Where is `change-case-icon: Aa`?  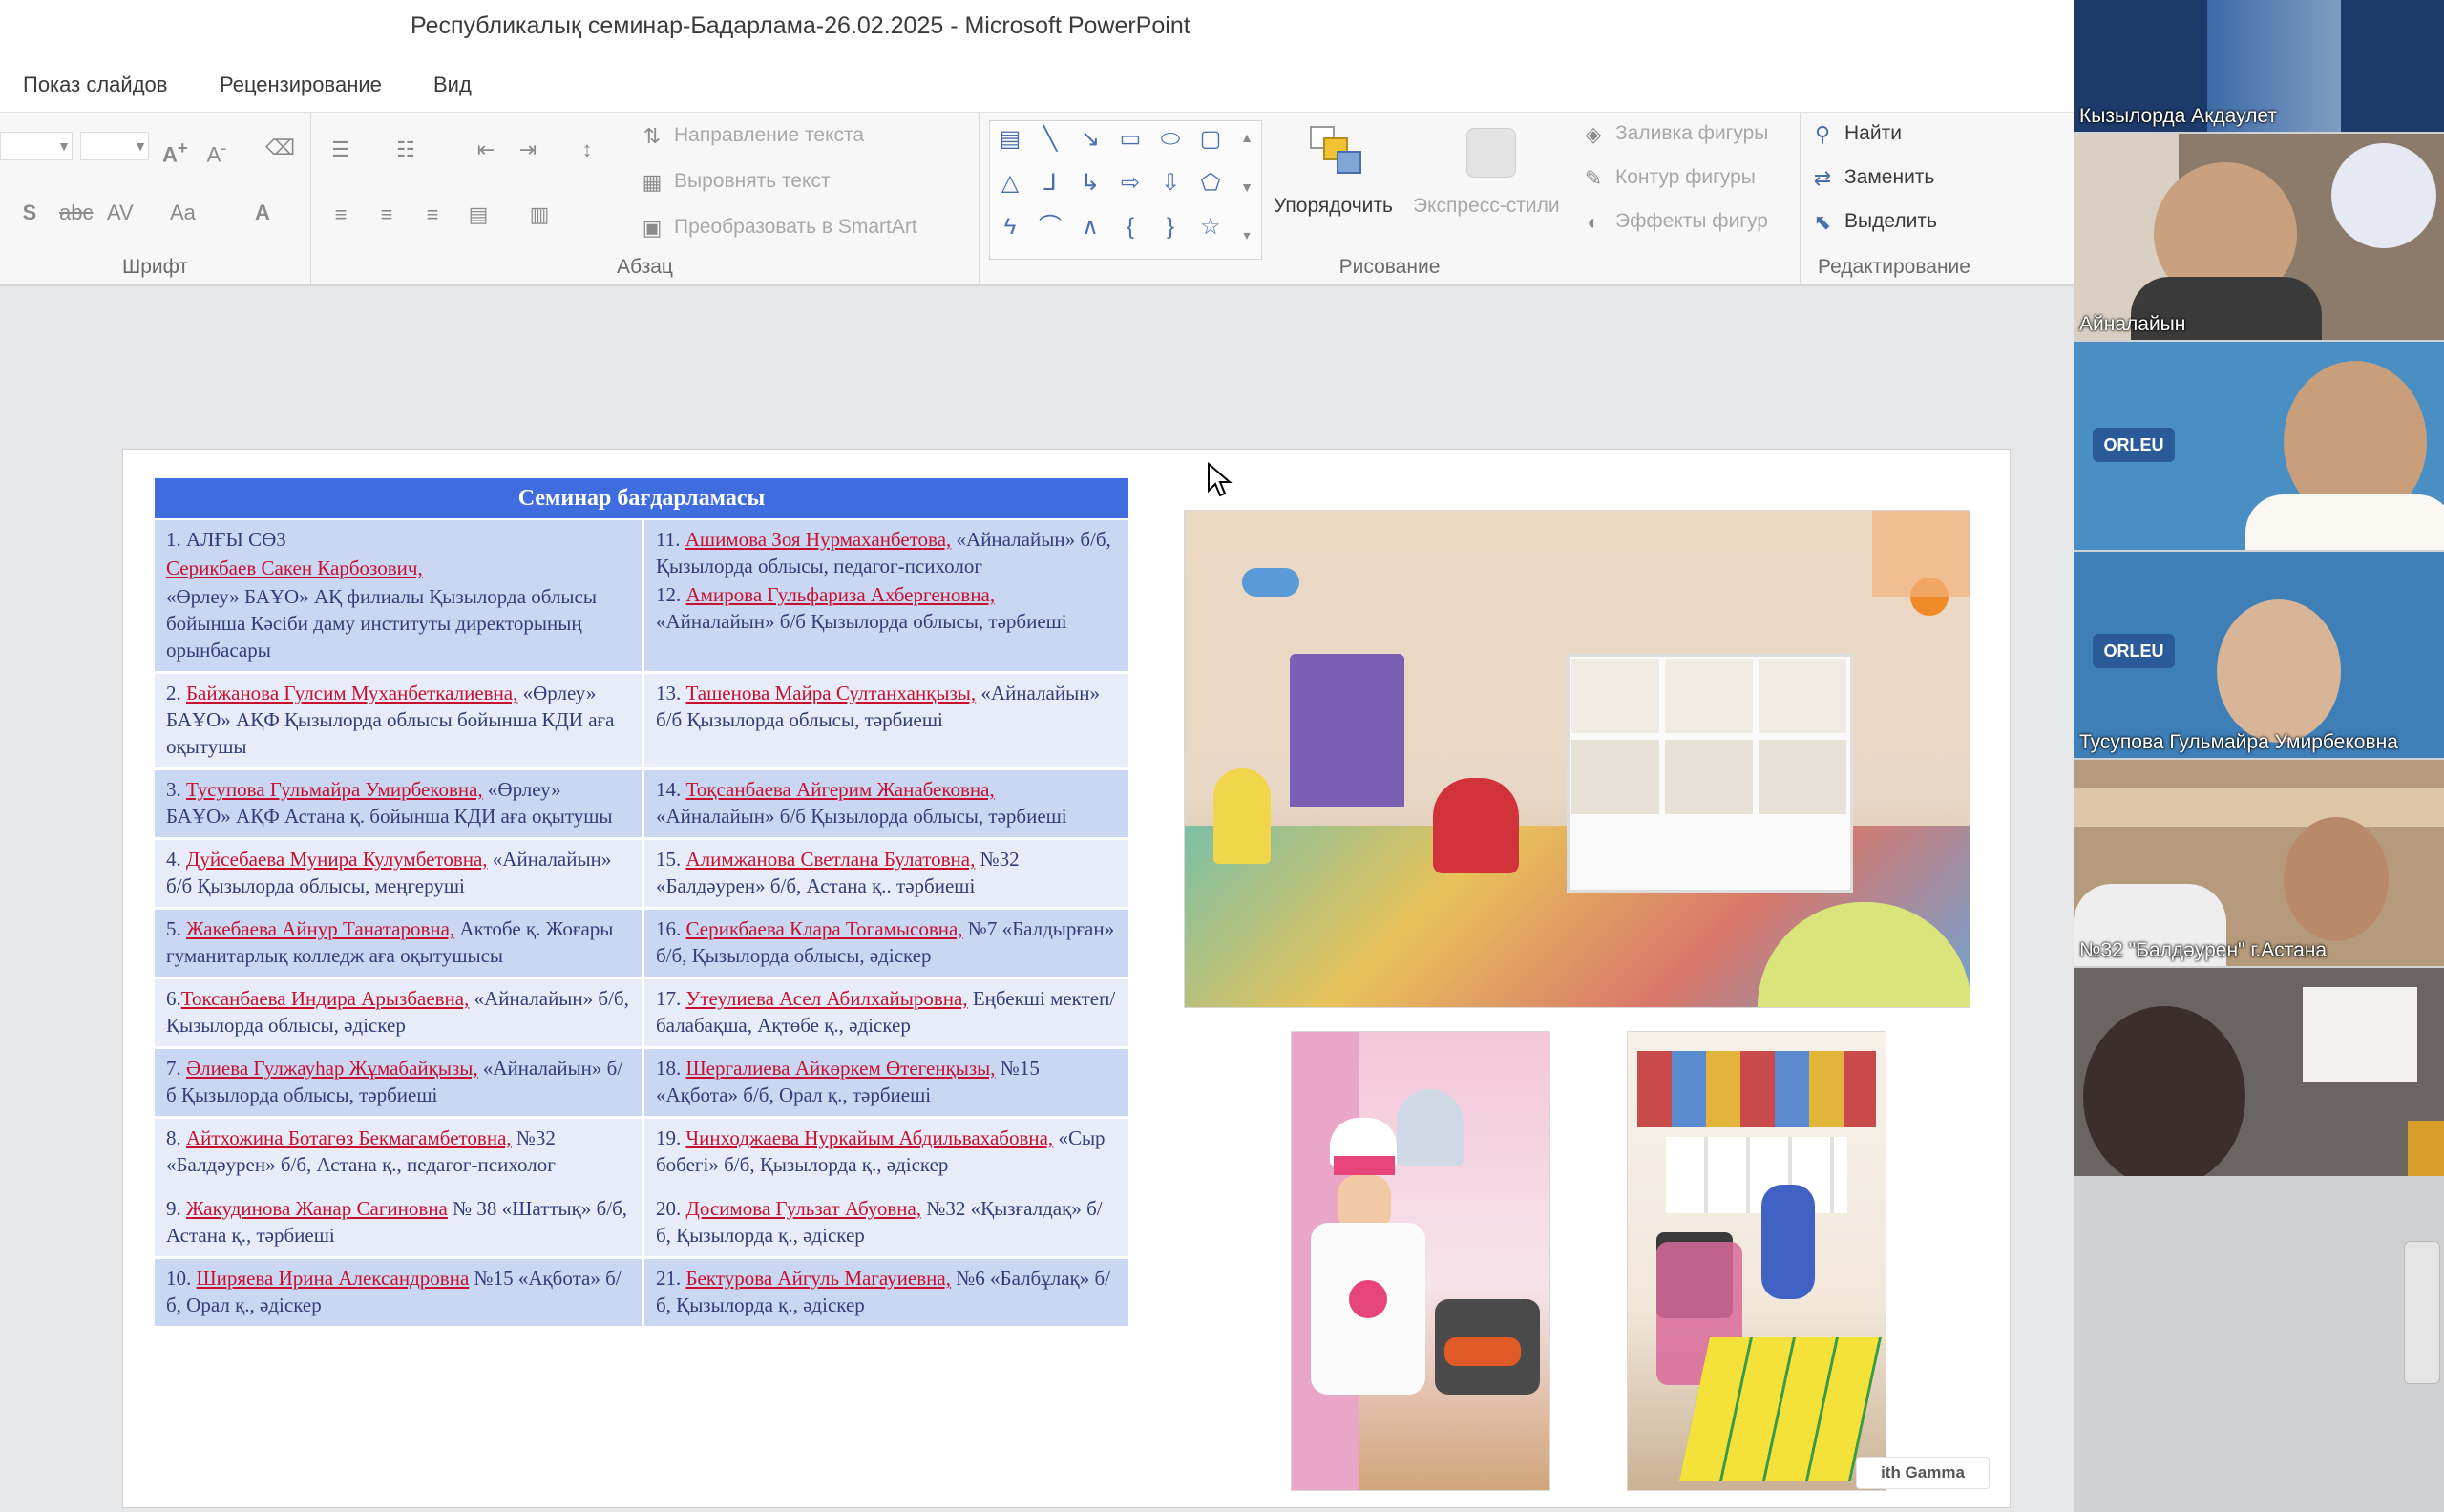
change-case-icon: Aa is located at coordinates (183, 212).